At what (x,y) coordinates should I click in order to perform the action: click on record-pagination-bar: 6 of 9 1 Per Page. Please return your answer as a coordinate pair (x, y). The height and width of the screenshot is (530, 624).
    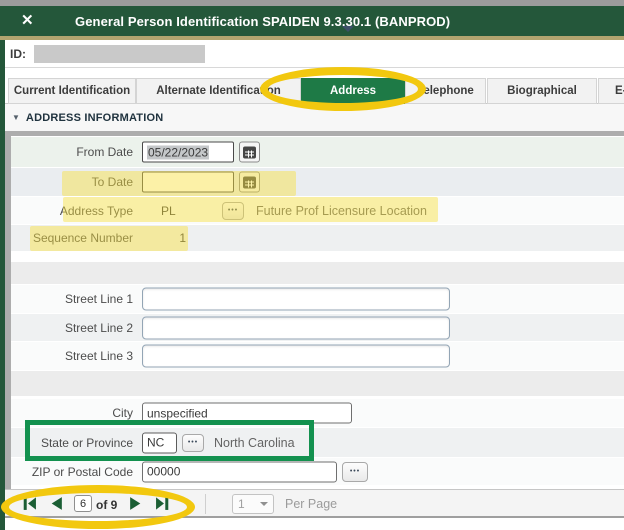
    Looking at the image, I should click on (314, 503).